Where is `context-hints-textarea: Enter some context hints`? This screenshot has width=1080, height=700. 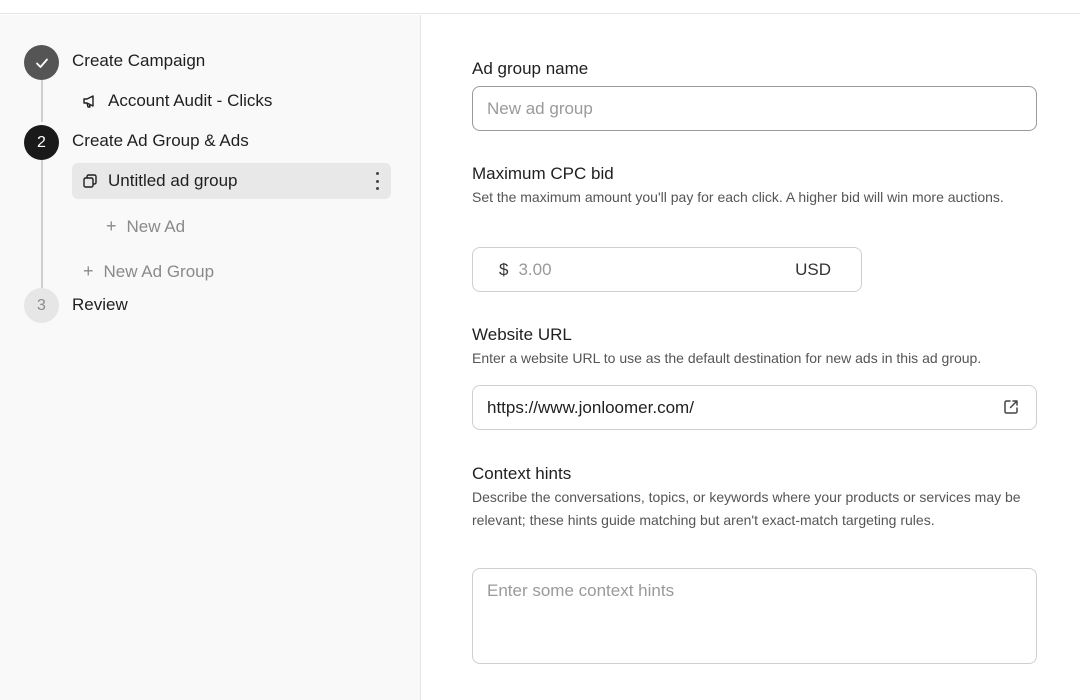 context-hints-textarea: Enter some context hints is located at coordinates (754, 616).